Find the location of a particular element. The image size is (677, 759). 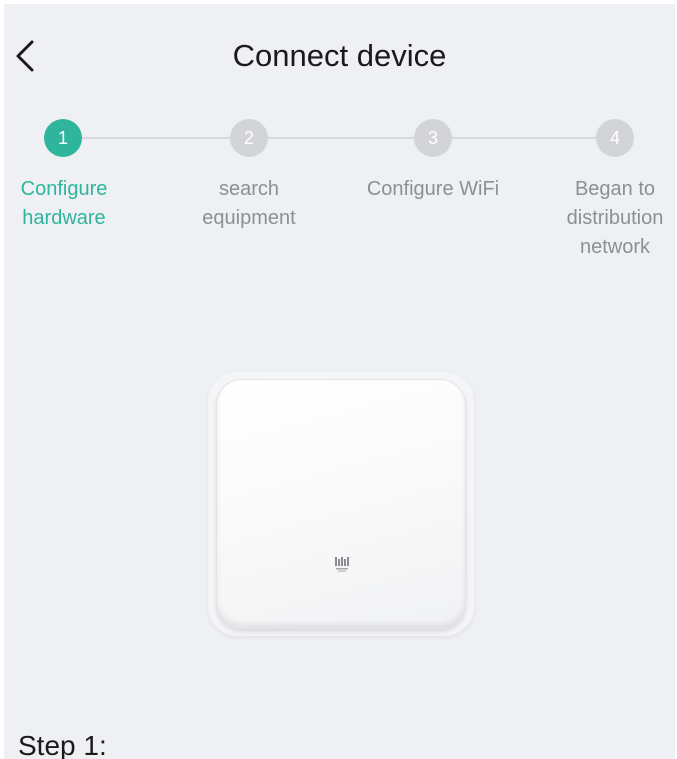

step-4-label: Began to distribution network is located at coordinates (607, 218).